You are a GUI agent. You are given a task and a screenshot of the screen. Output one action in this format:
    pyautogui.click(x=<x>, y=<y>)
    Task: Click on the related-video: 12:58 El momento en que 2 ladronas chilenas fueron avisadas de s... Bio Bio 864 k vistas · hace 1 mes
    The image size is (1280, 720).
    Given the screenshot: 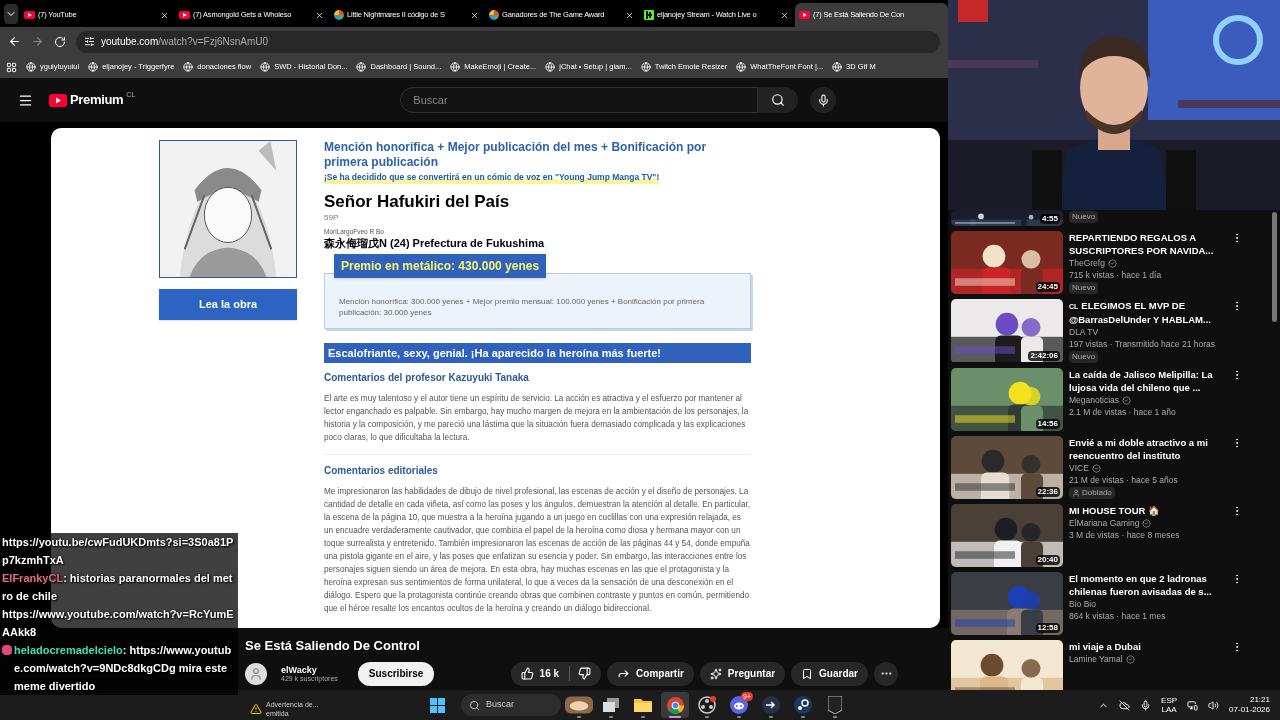 What is the action you would take?
    pyautogui.click(x=1115, y=603)
    